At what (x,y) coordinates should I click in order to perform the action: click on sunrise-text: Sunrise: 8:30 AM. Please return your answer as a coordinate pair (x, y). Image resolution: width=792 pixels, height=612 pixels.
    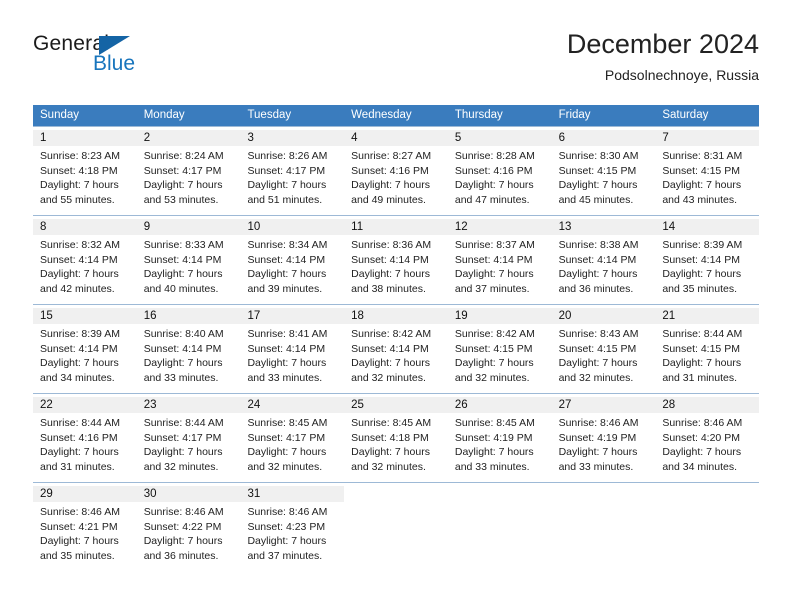
    Looking at the image, I should click on (598, 156).